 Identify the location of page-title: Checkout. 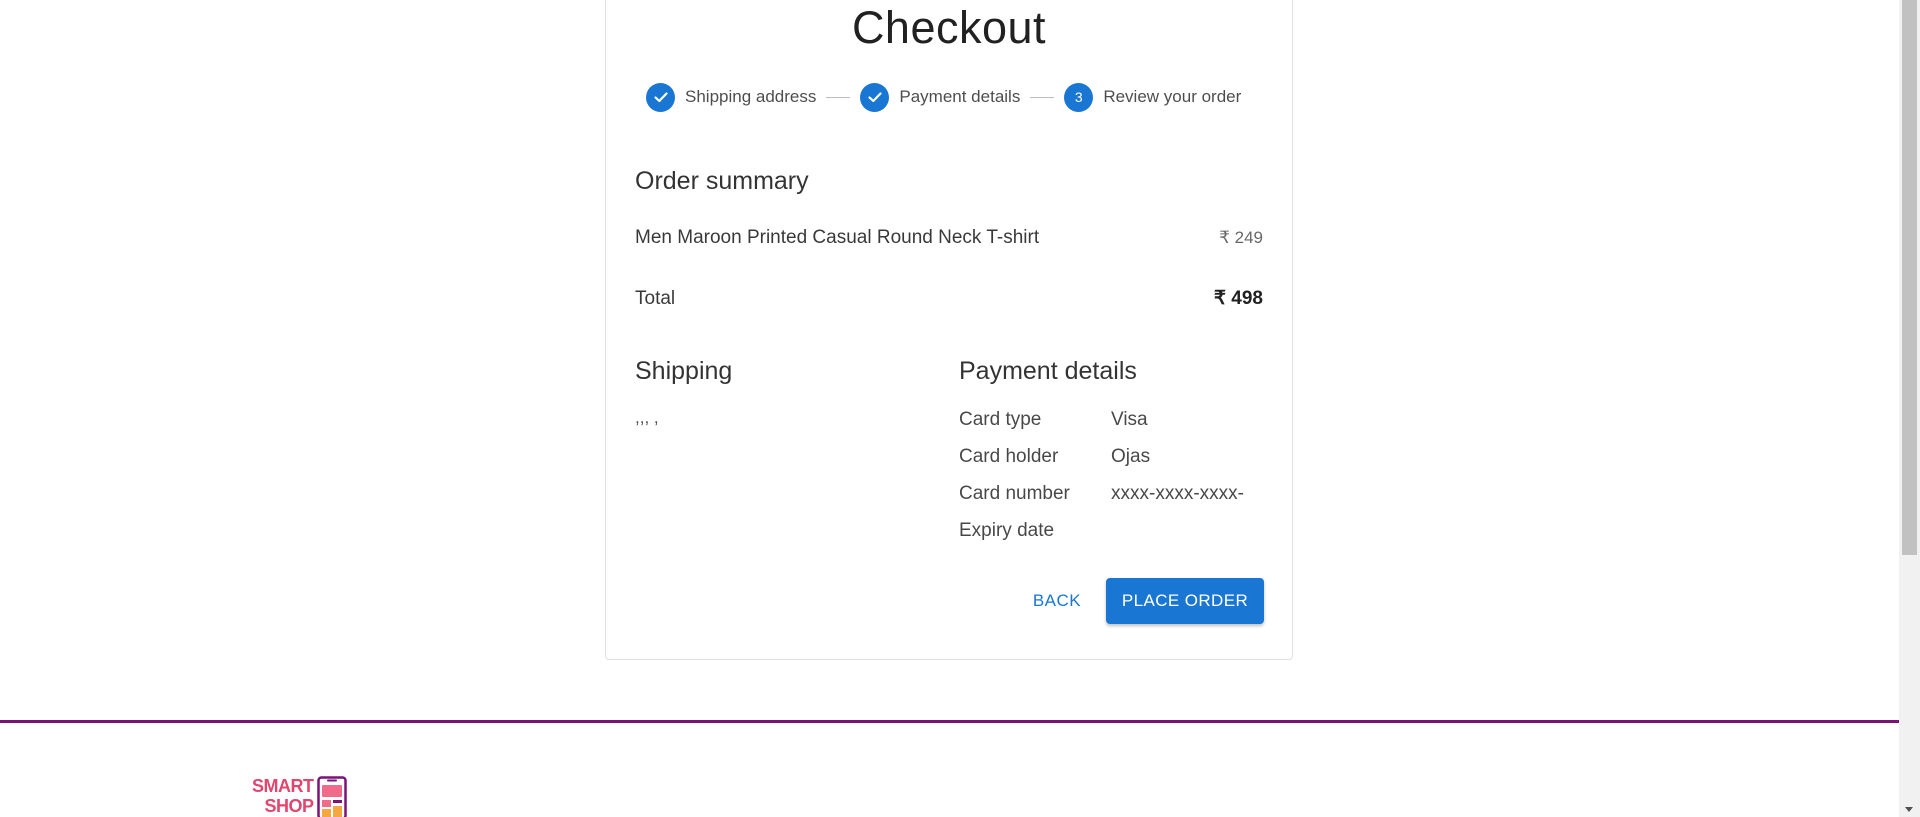
(949, 27).